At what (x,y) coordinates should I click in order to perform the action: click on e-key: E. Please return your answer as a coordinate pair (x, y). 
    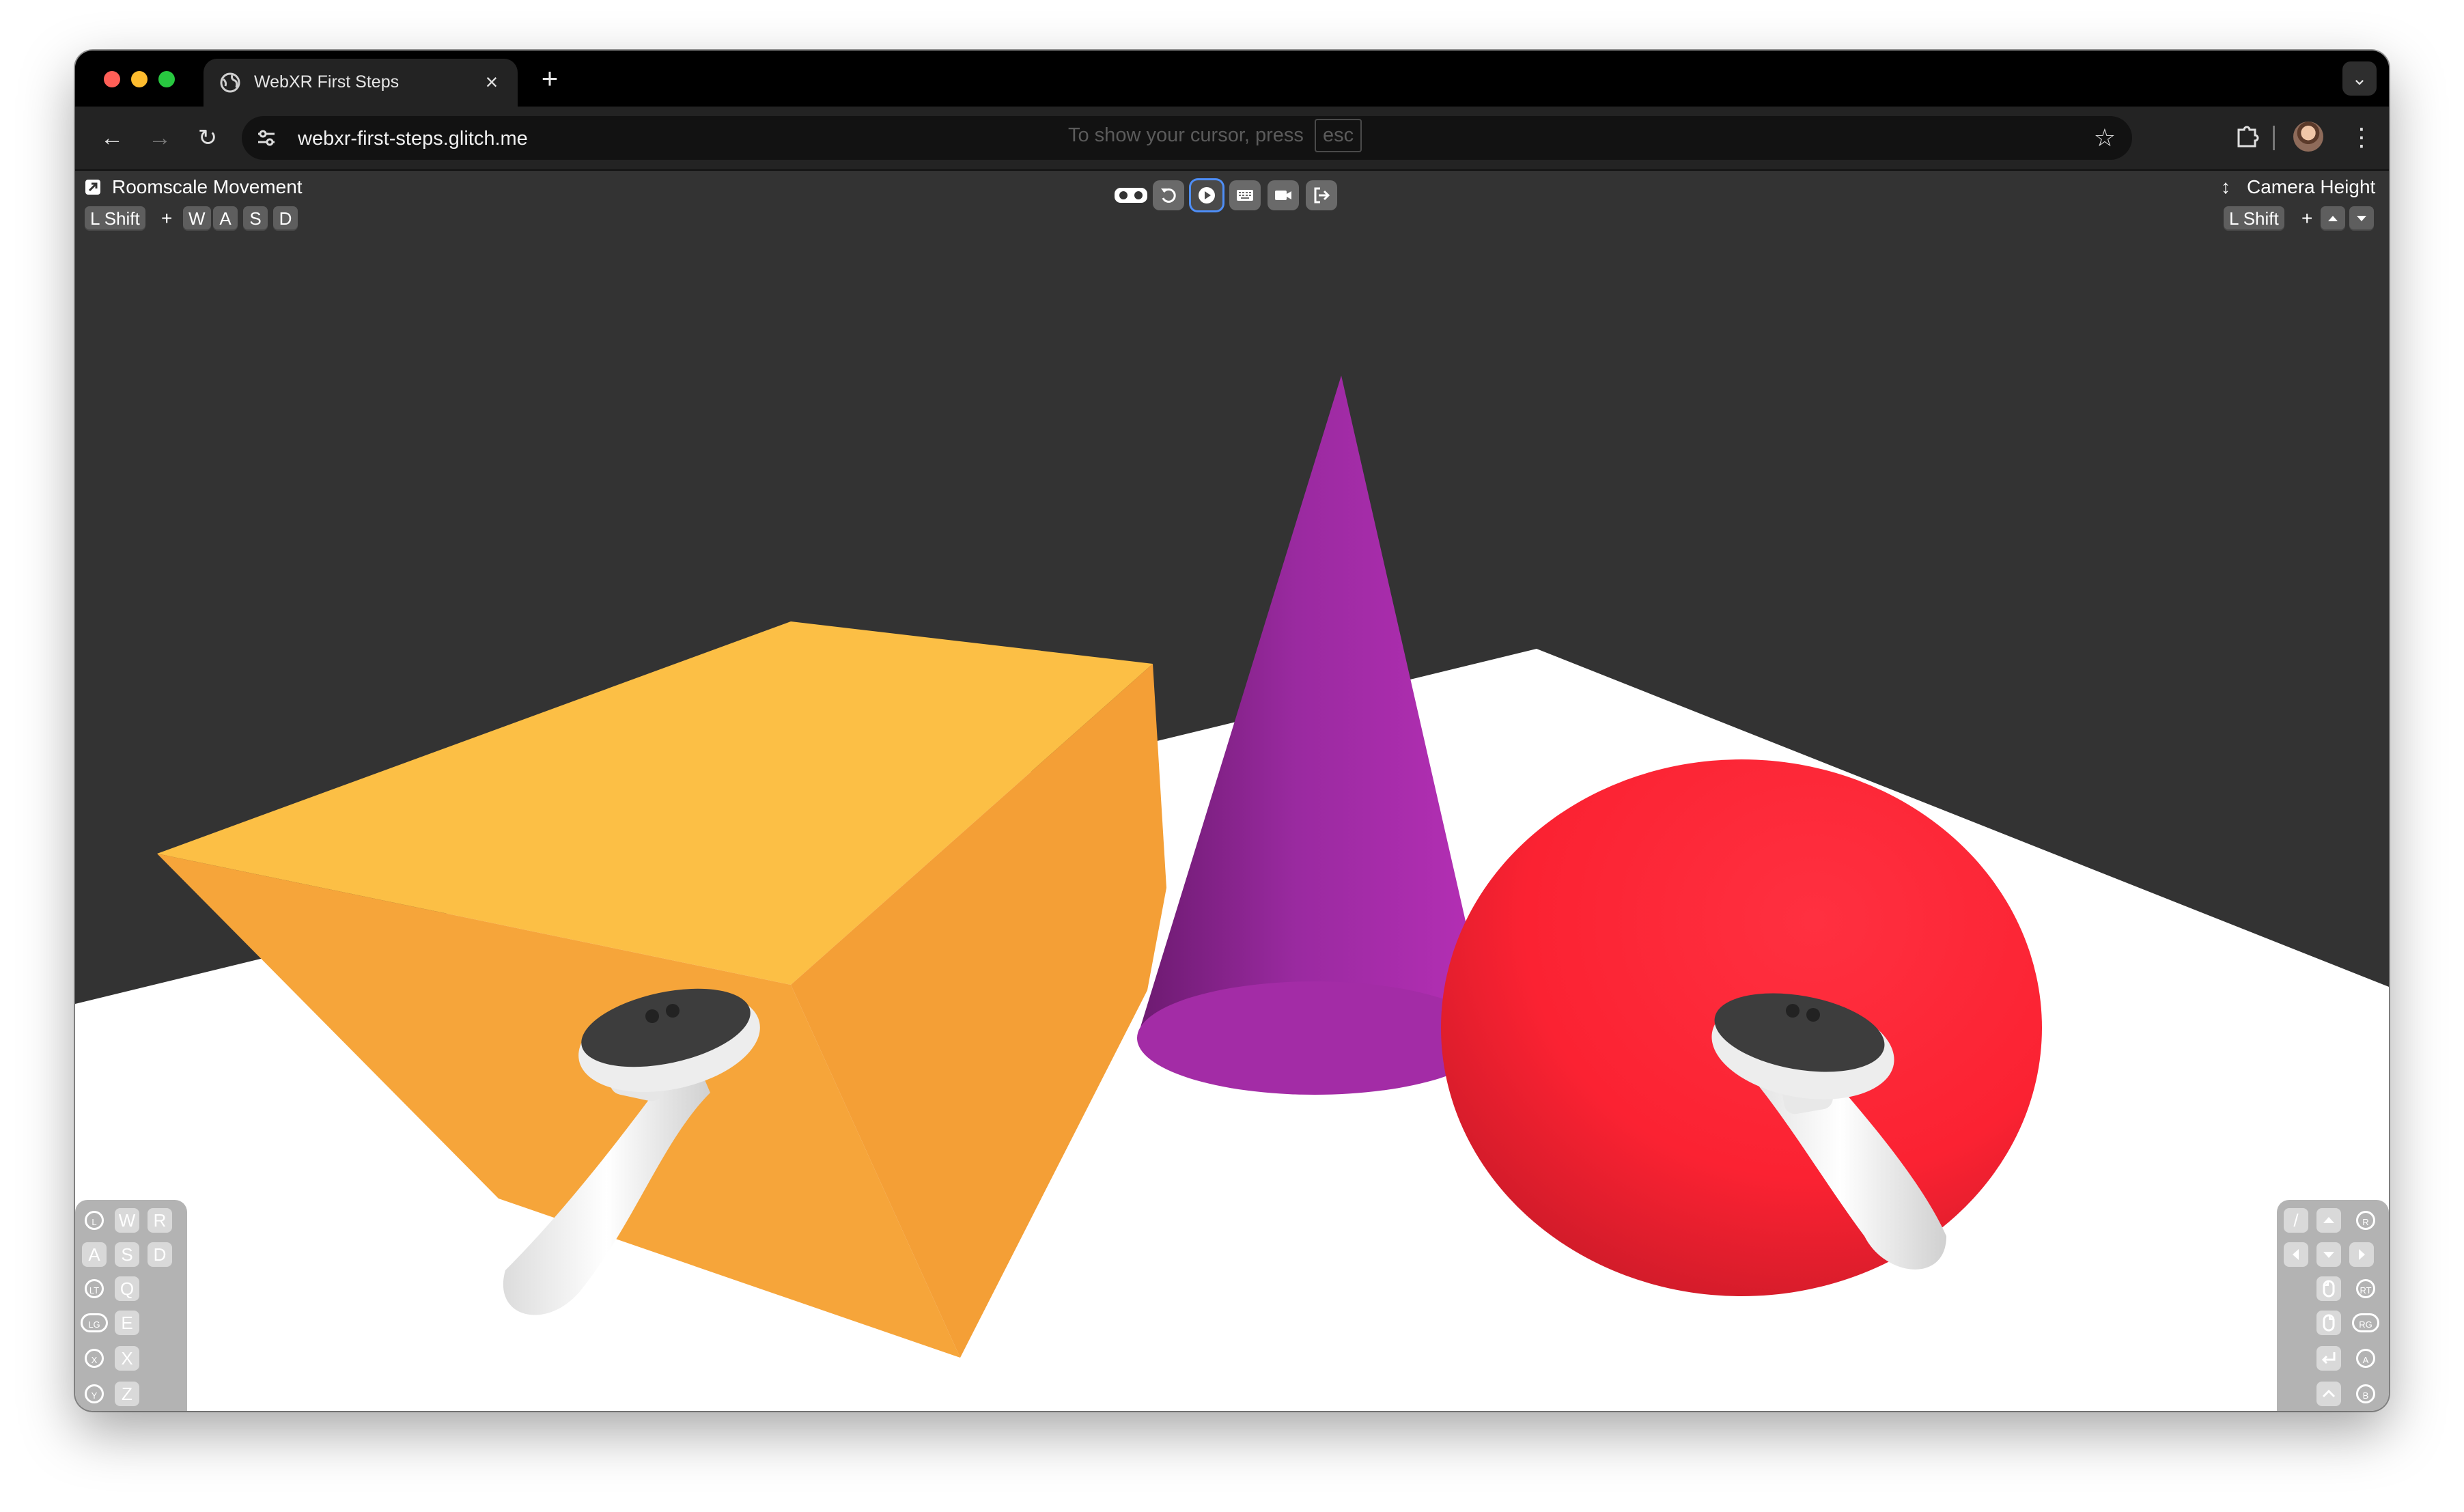
    Looking at the image, I should click on (127, 1323).